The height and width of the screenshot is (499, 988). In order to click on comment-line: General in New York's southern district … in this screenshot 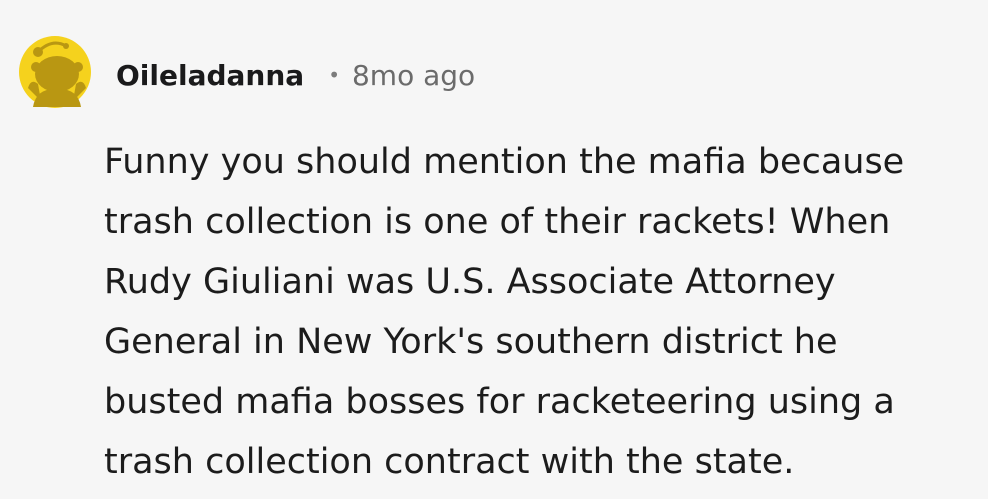, I will do `click(471, 342)`.